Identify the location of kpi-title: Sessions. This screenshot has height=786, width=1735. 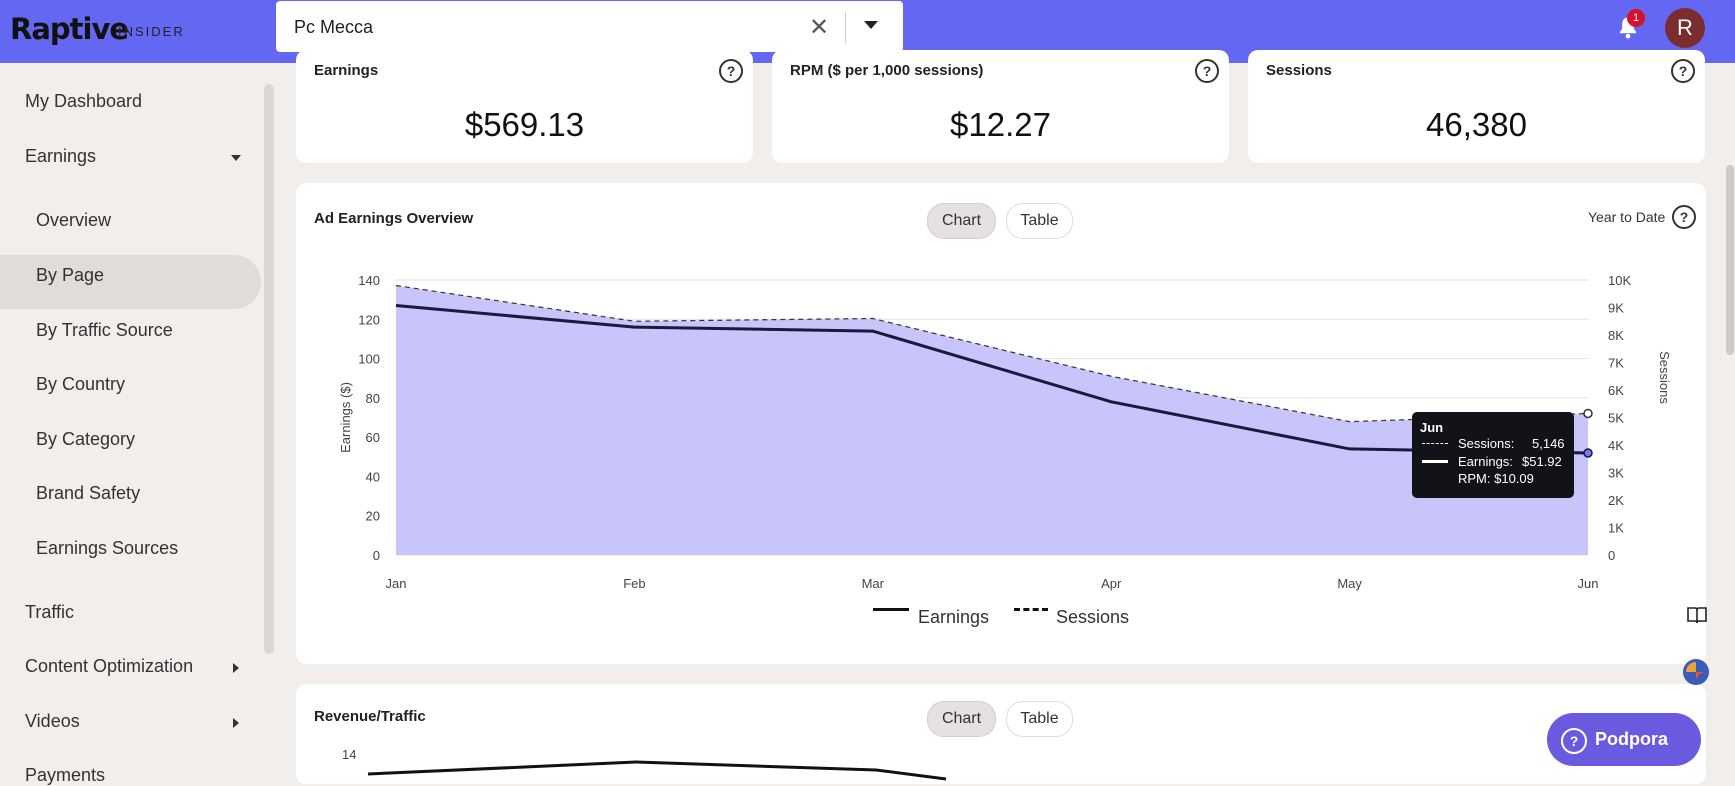
(1299, 70).